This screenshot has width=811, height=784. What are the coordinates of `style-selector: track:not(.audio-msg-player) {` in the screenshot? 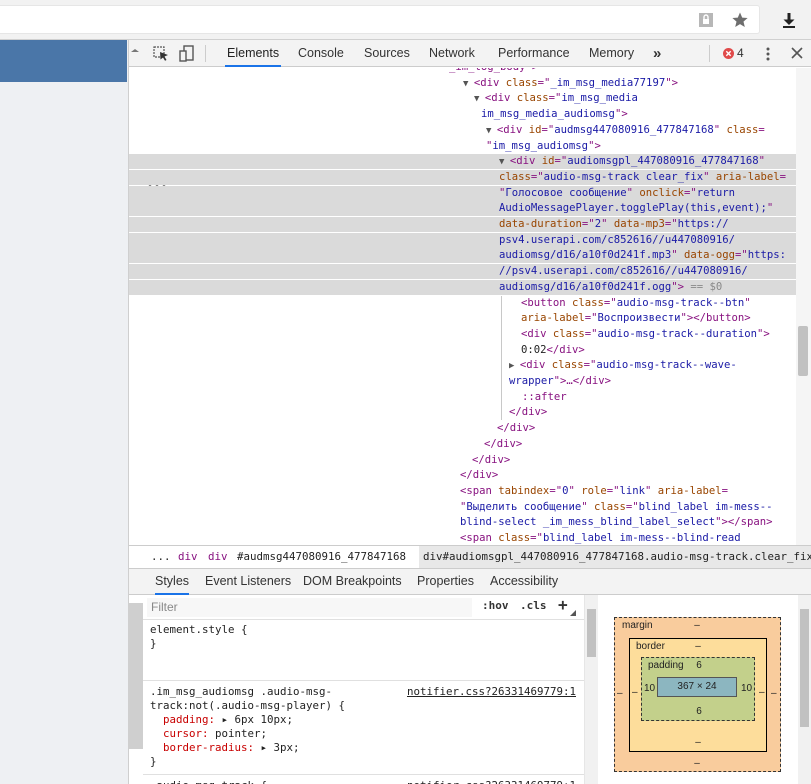 It's located at (365, 706).